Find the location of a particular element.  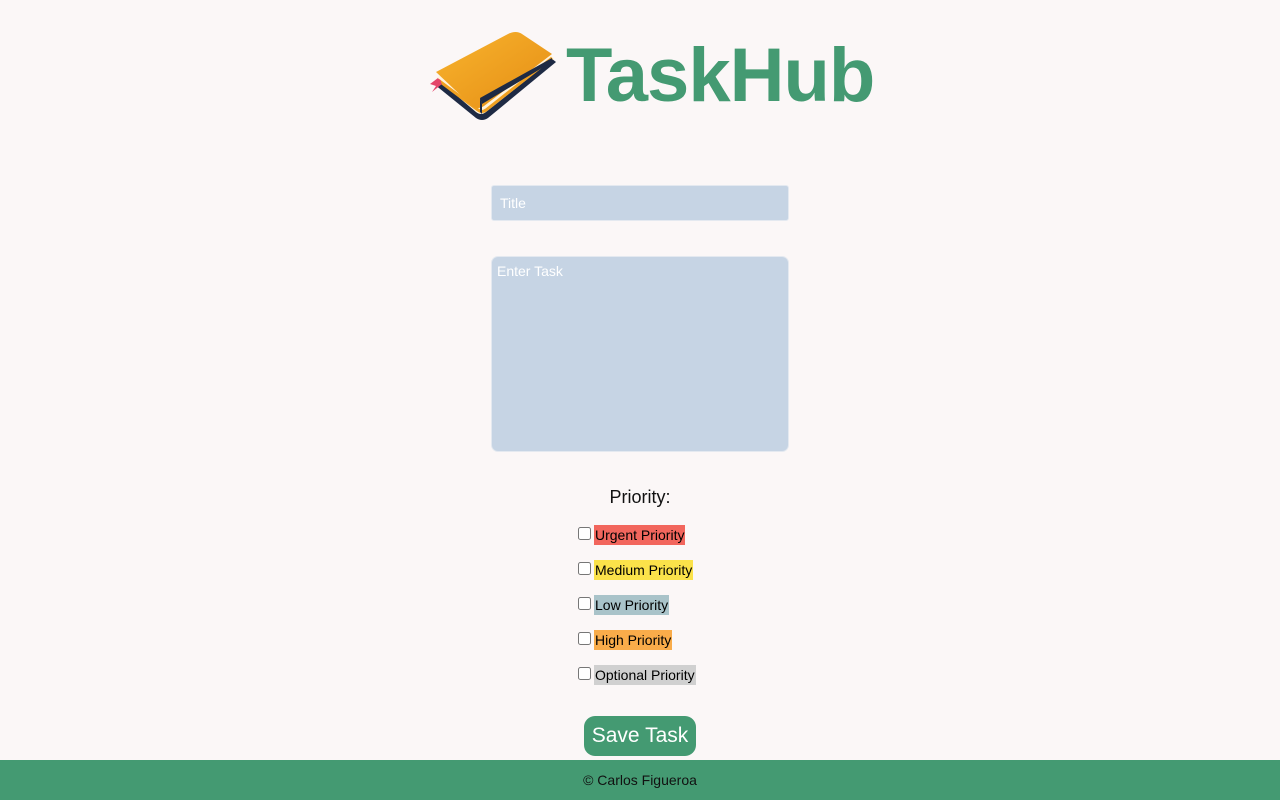

brand-header: TaskHub is located at coordinates (651, 76).